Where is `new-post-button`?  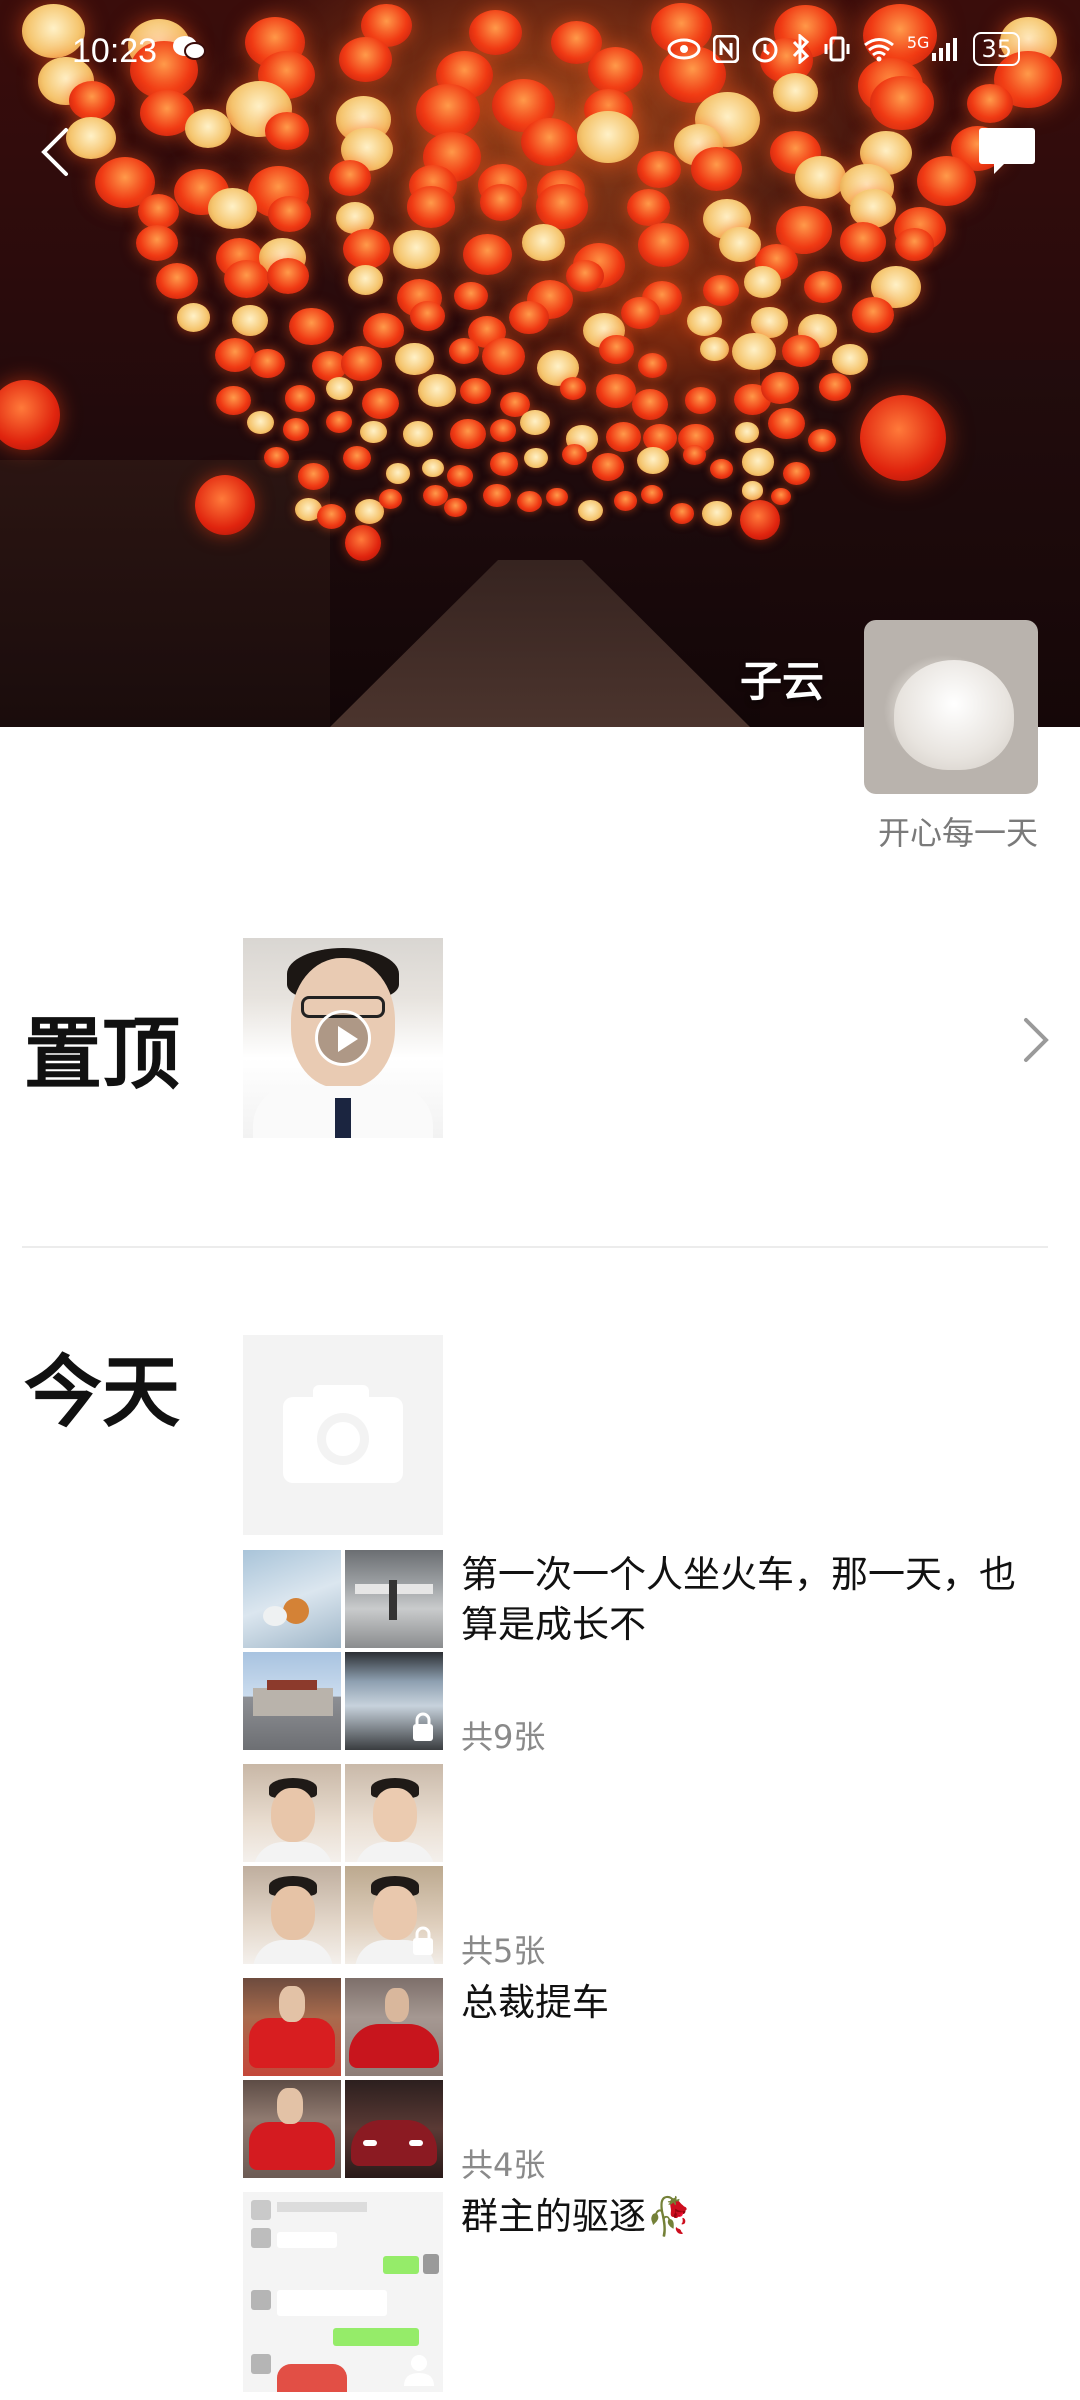 new-post-button is located at coordinates (343, 1435).